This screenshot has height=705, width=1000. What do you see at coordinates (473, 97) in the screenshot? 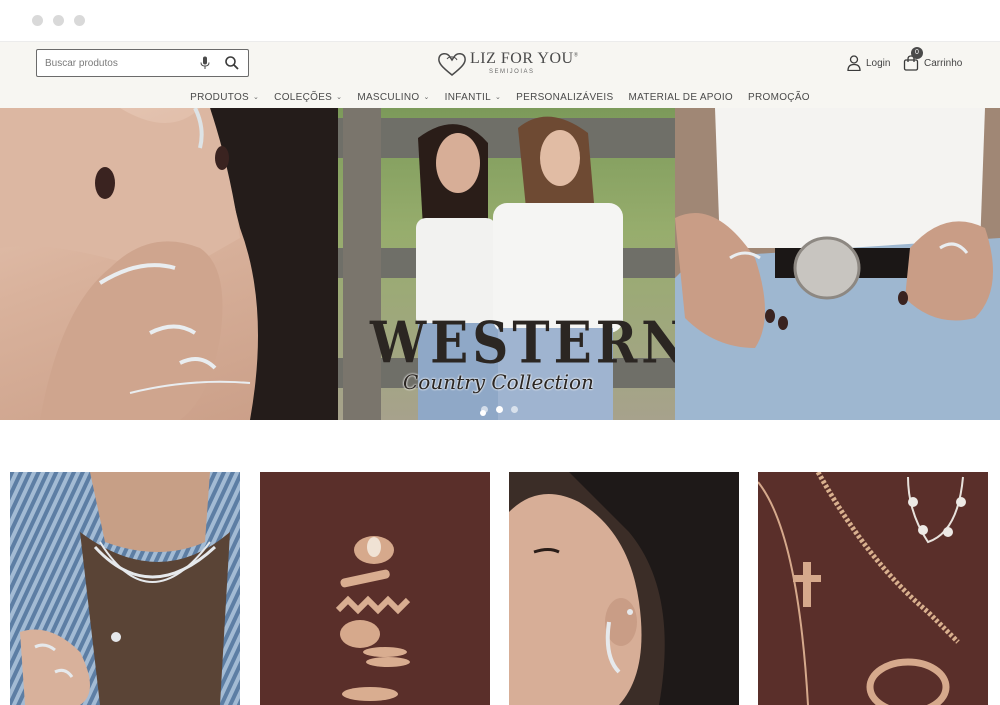
I see `nav-item-infantil: INFANTIL ⌄` at bounding box center [473, 97].